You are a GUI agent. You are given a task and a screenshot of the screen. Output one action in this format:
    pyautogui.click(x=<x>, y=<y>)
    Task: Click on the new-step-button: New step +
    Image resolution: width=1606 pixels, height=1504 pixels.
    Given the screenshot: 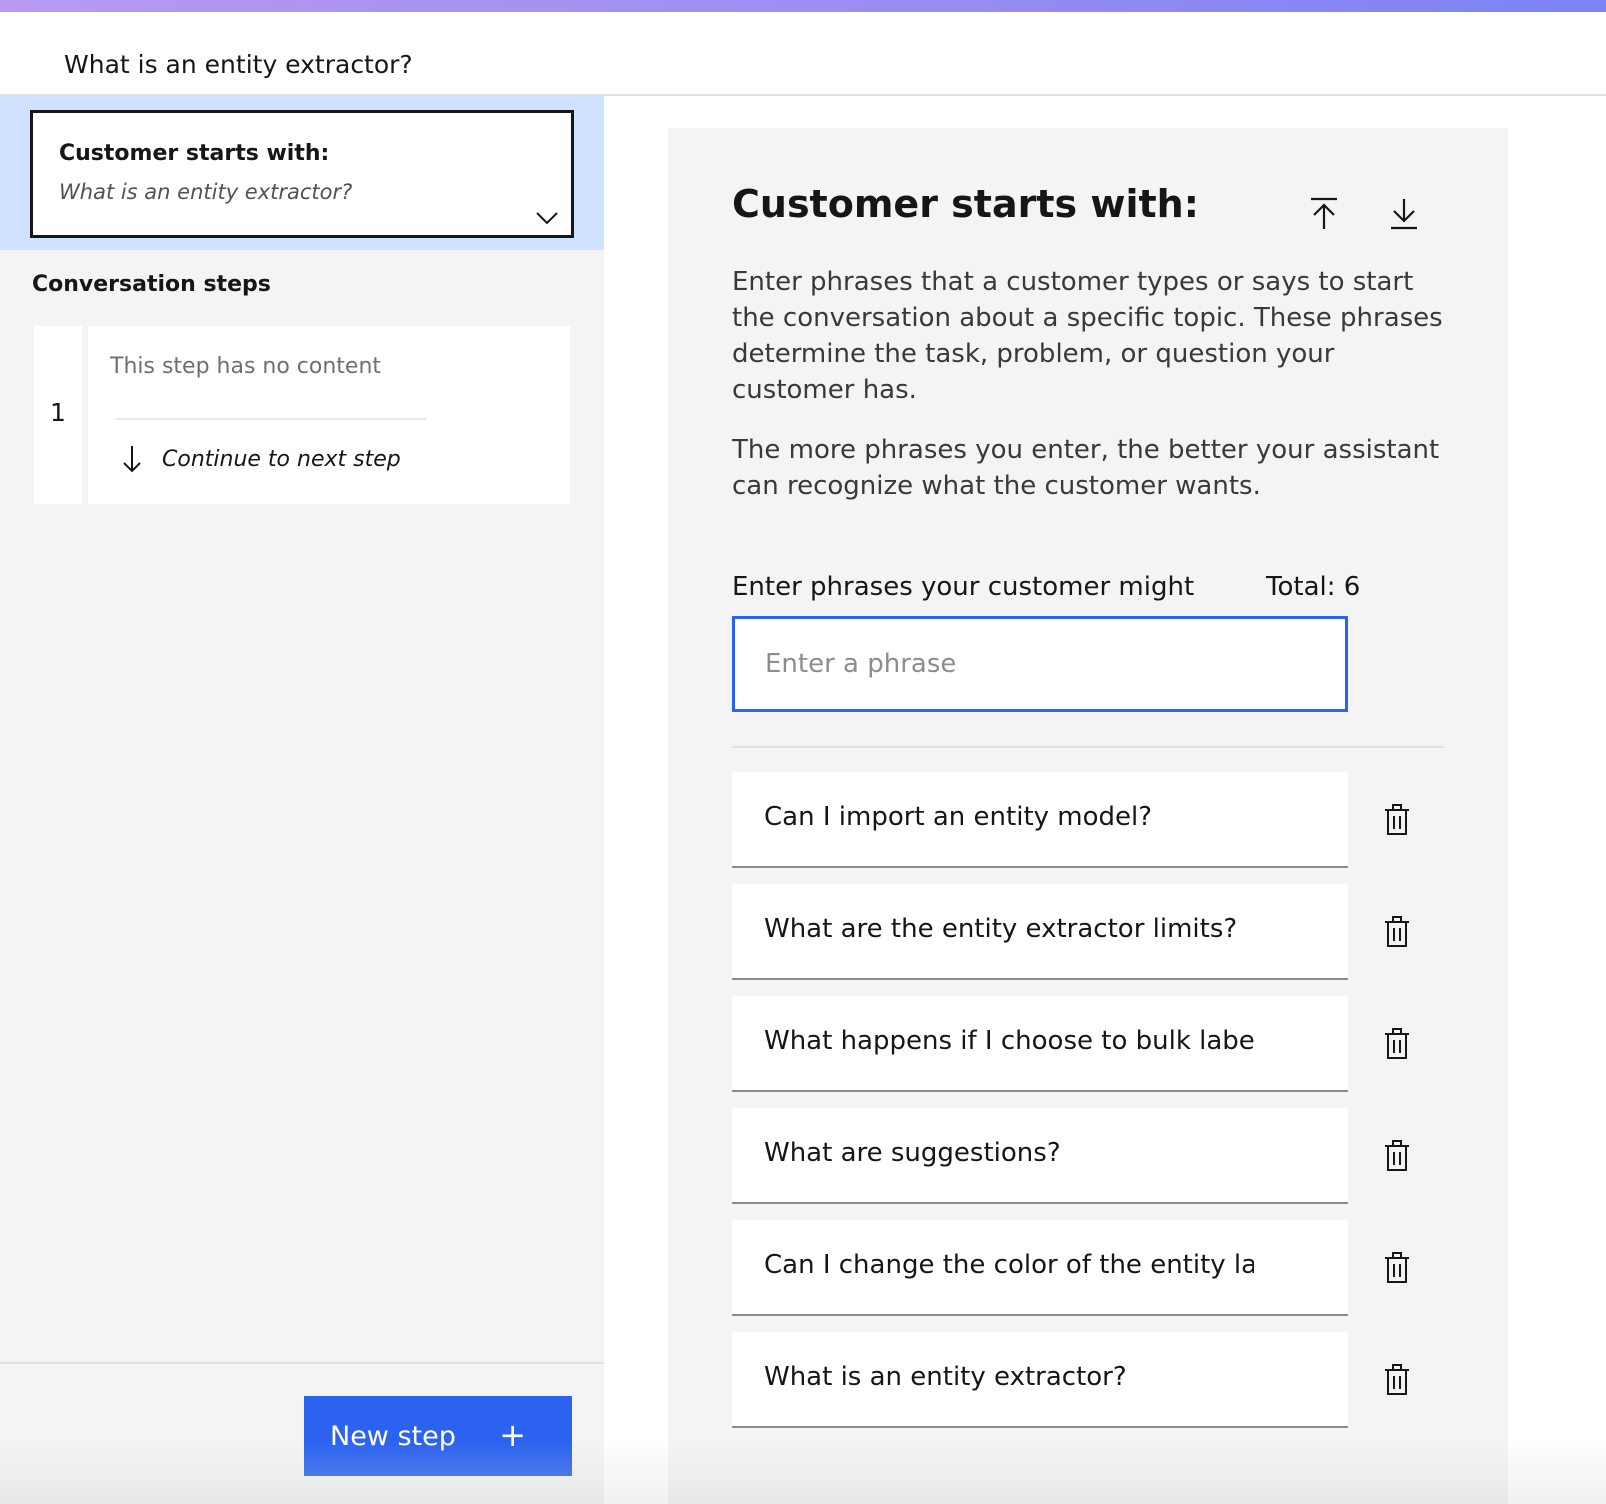 What is the action you would take?
    pyautogui.click(x=438, y=1436)
    